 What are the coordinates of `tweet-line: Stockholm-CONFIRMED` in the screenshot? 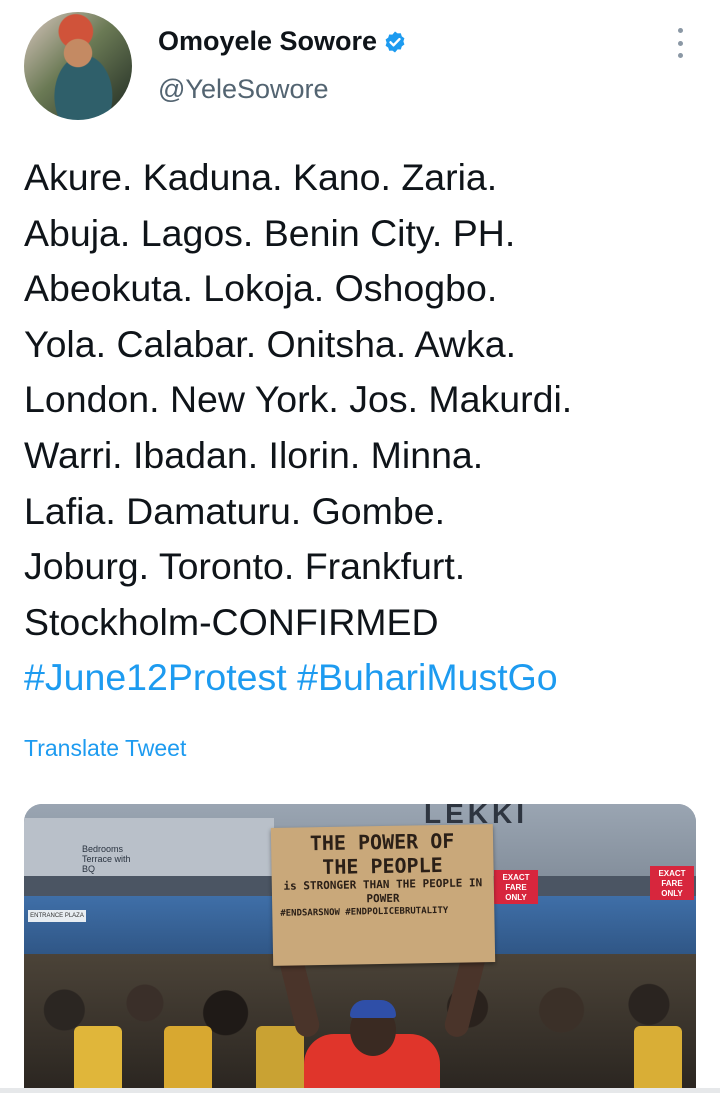 It's located at (231, 621).